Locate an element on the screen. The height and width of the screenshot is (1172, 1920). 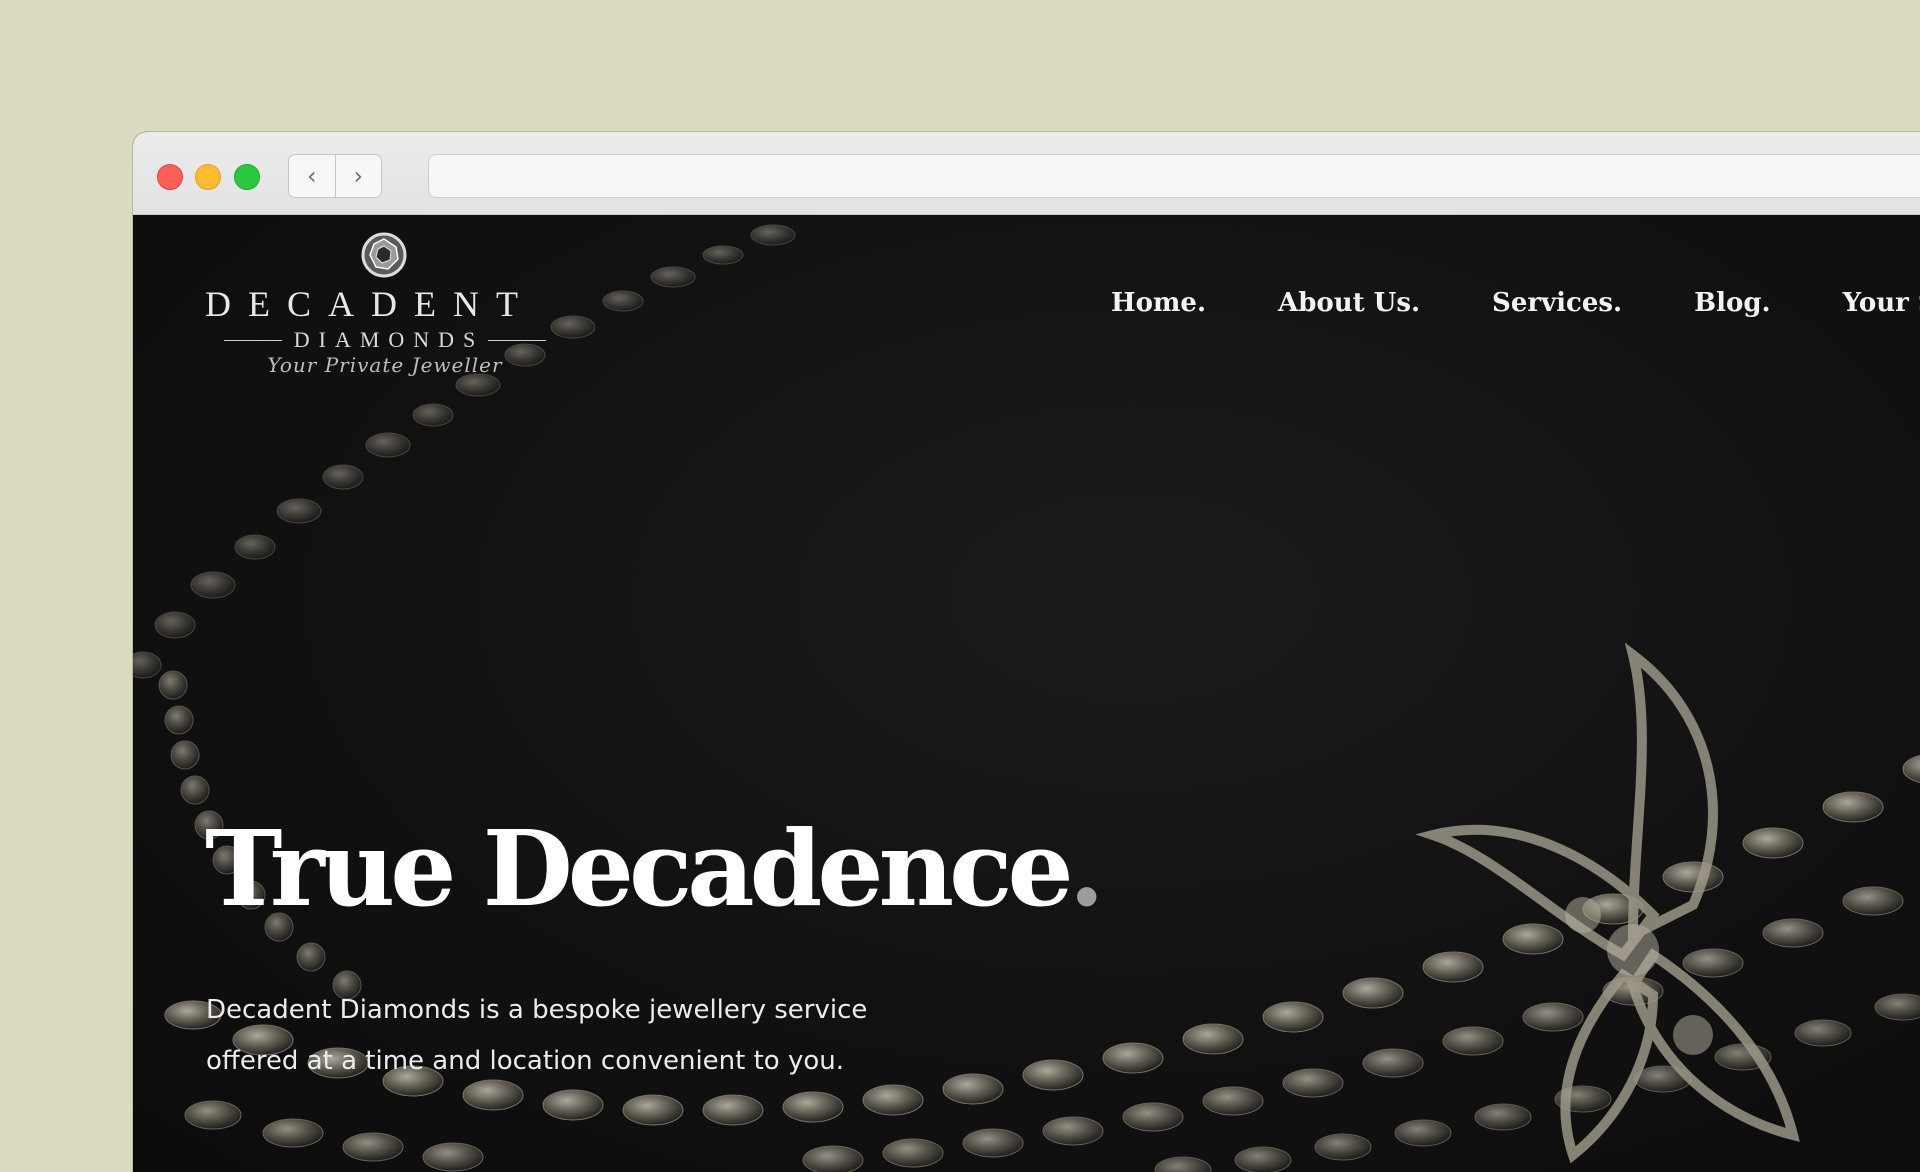
hero-title-text: True Decadence is located at coordinates (639, 868).